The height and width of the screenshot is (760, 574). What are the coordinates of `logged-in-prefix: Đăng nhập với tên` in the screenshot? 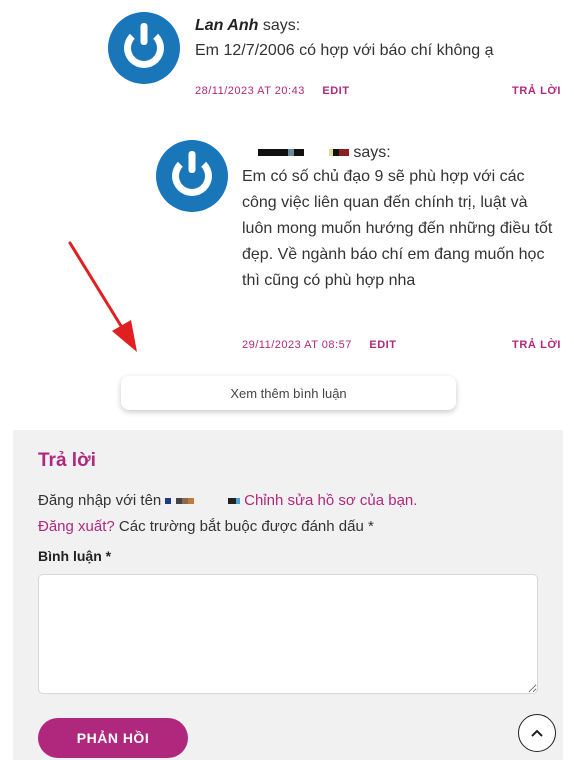 It's located at (100, 500).